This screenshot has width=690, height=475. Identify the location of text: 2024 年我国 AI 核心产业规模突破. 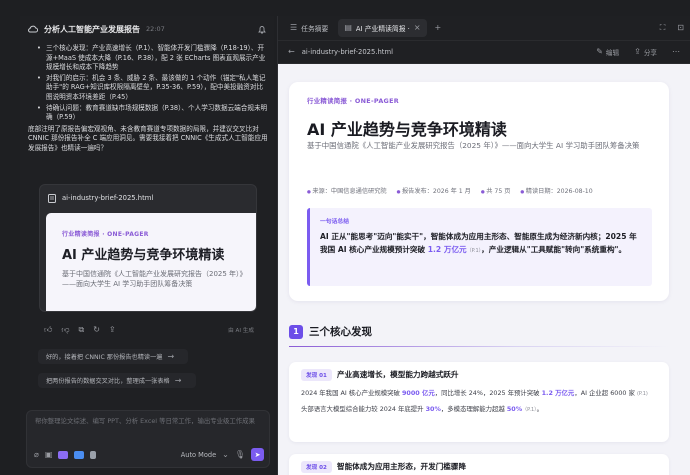
(351, 393).